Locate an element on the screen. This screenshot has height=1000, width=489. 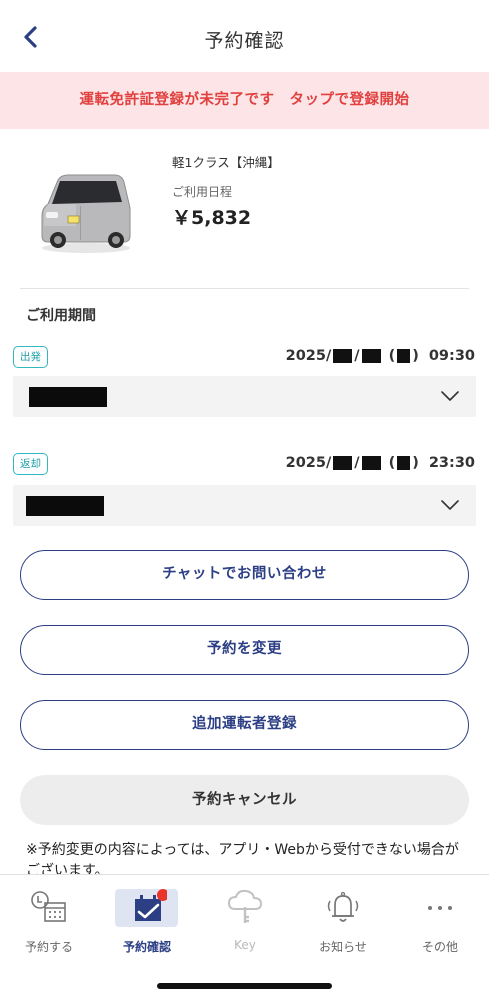
tab-label: その他 is located at coordinates (439, 947).